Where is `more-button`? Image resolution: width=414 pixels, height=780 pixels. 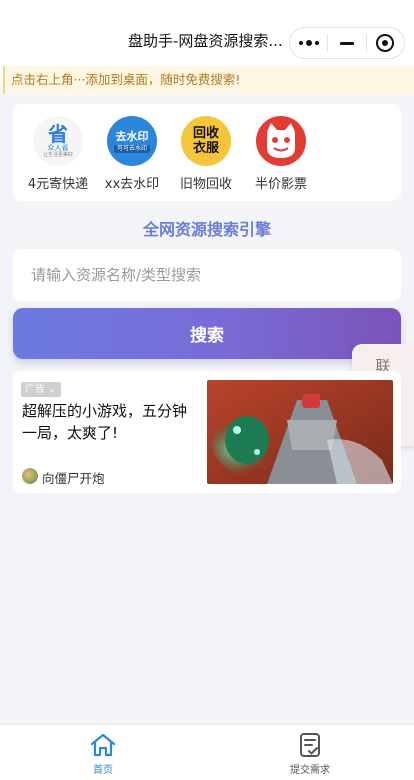
more-button is located at coordinates (308, 43).